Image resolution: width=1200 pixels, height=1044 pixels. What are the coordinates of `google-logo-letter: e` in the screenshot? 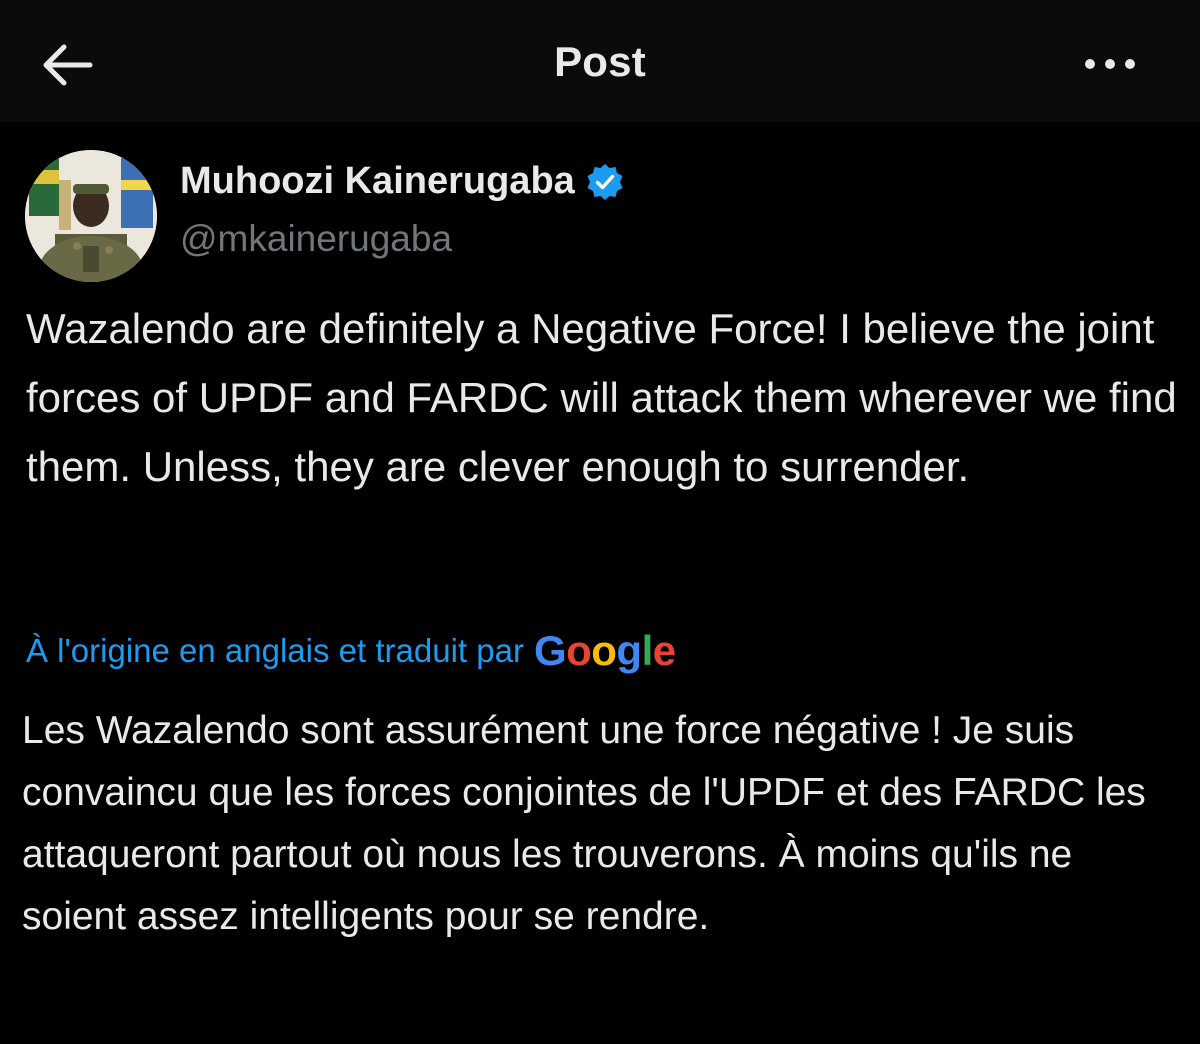 It's located at (664, 650).